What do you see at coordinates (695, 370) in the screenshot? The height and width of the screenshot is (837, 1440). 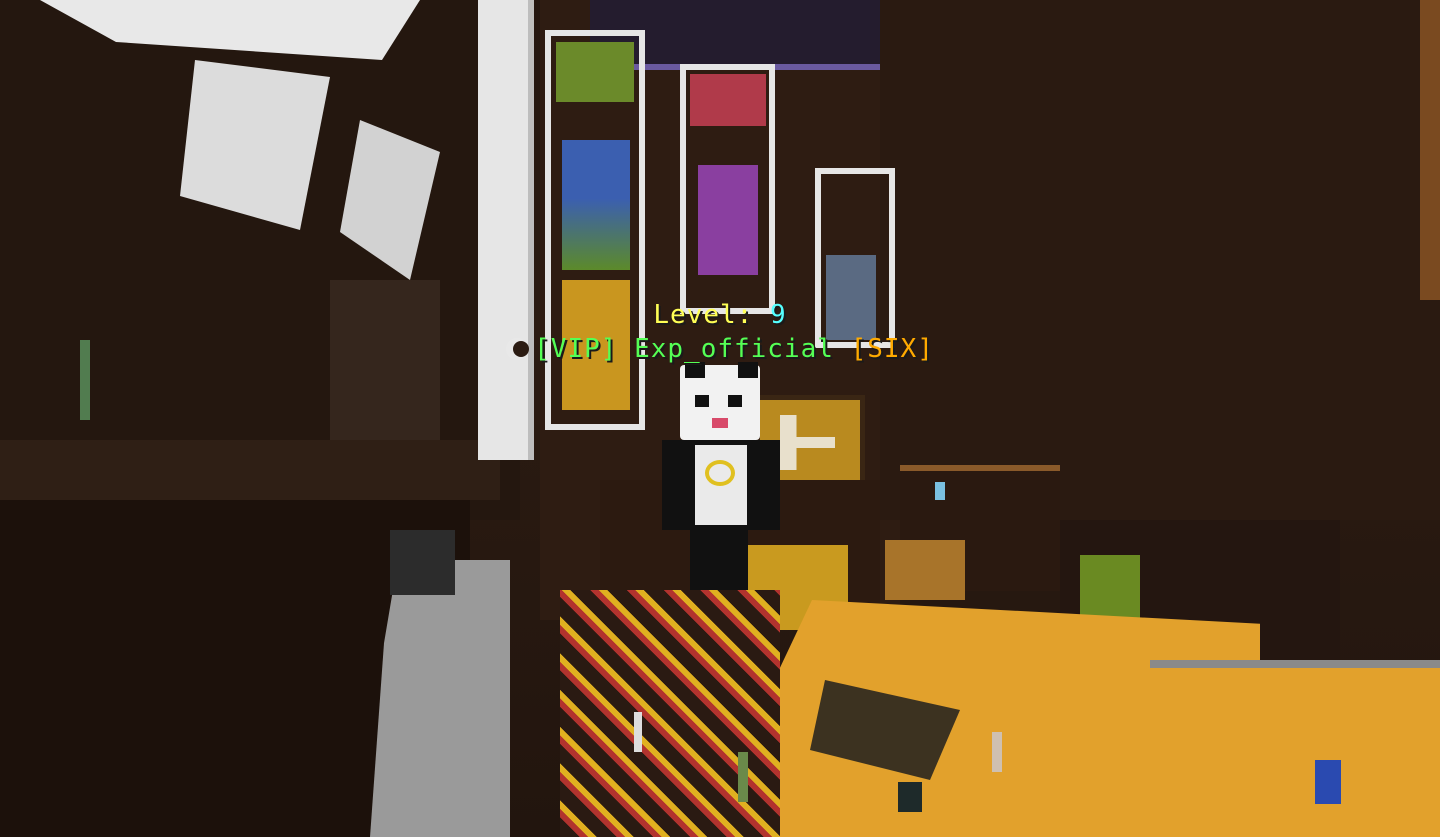 I see `npc-panda-ear-left` at bounding box center [695, 370].